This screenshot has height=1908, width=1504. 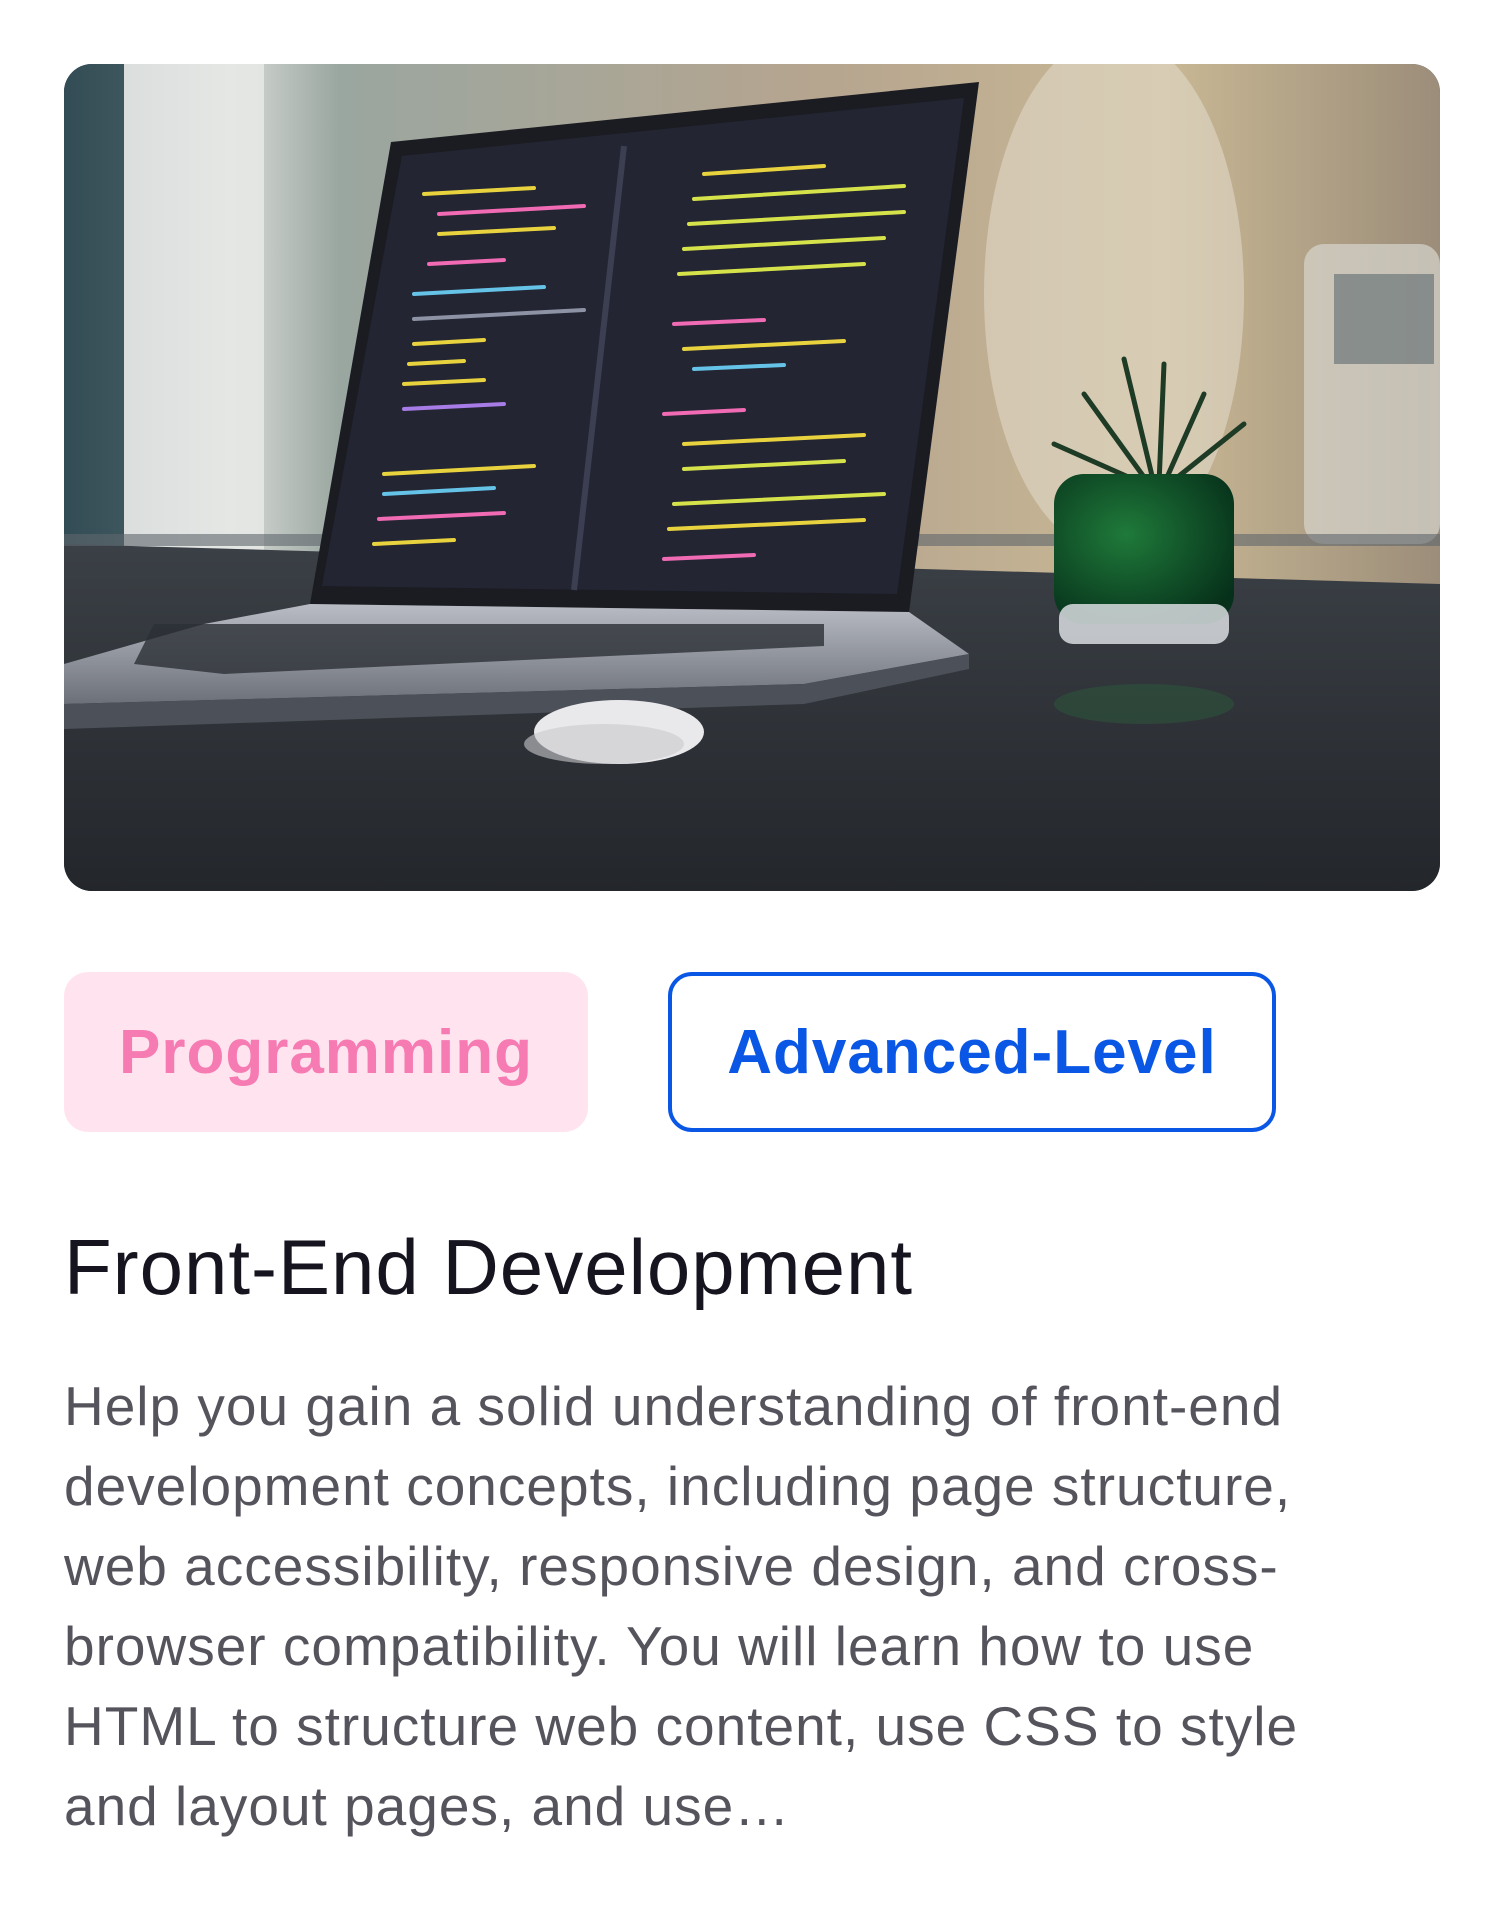 I want to click on course-tags: Programming Advanced-Level, so click(x=670, y=1052).